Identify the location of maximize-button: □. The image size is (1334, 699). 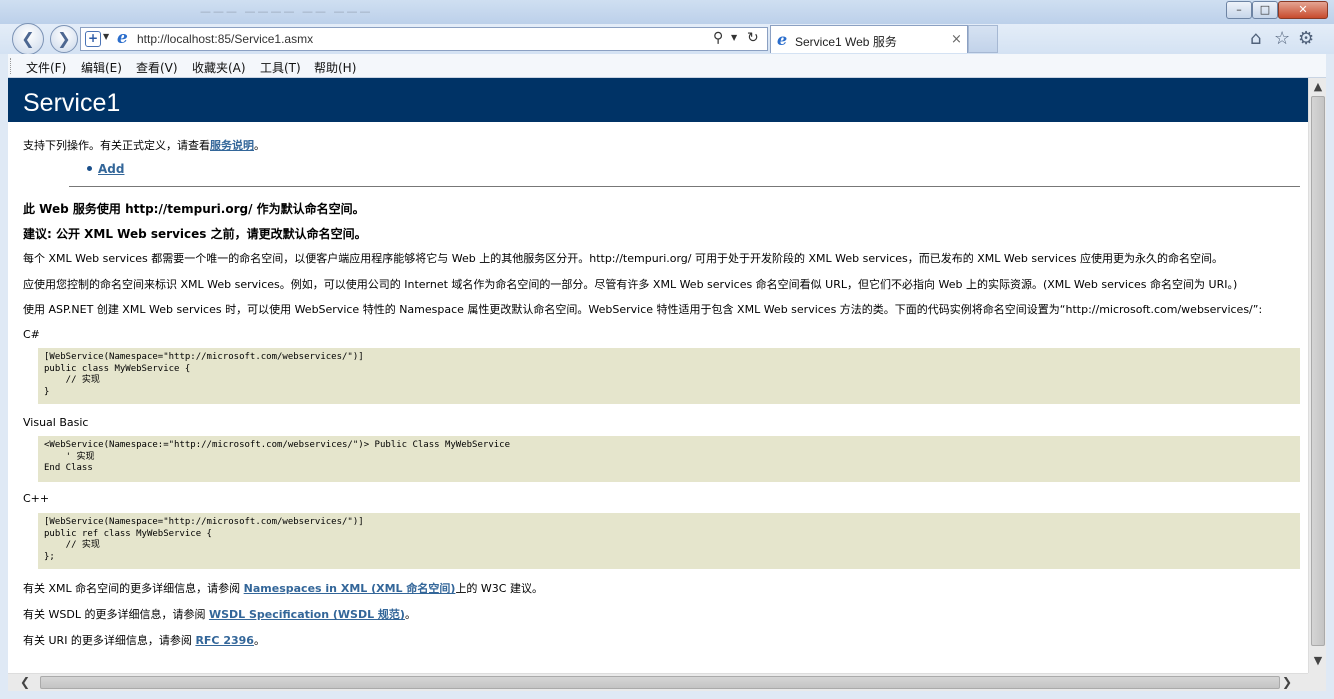
(1265, 10).